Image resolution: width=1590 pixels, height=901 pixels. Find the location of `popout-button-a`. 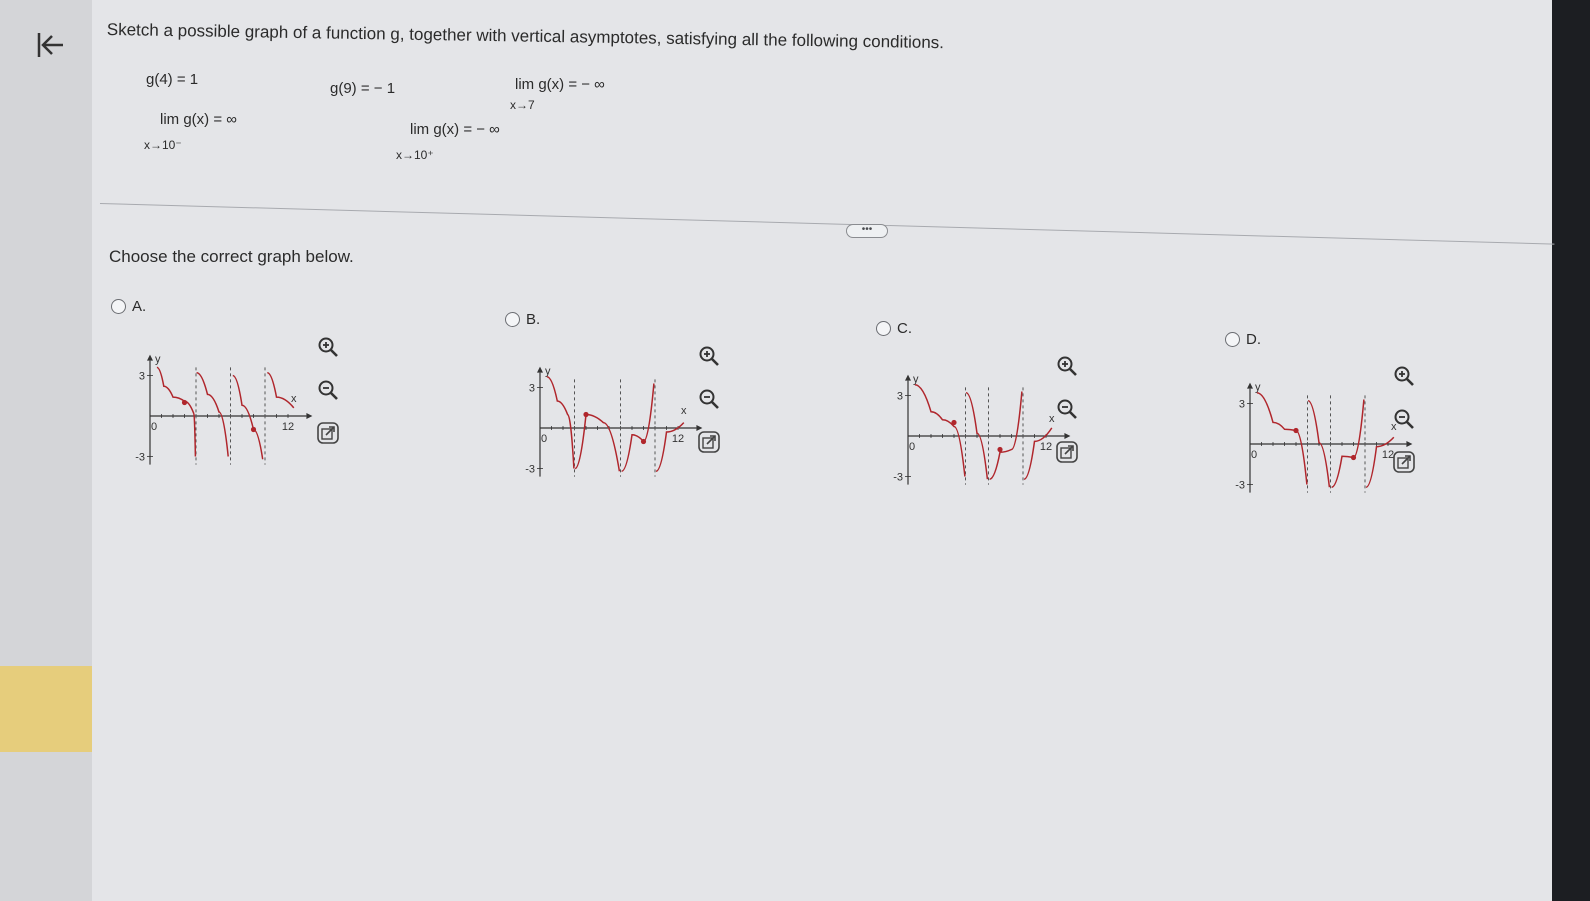

popout-button-a is located at coordinates (328, 433).